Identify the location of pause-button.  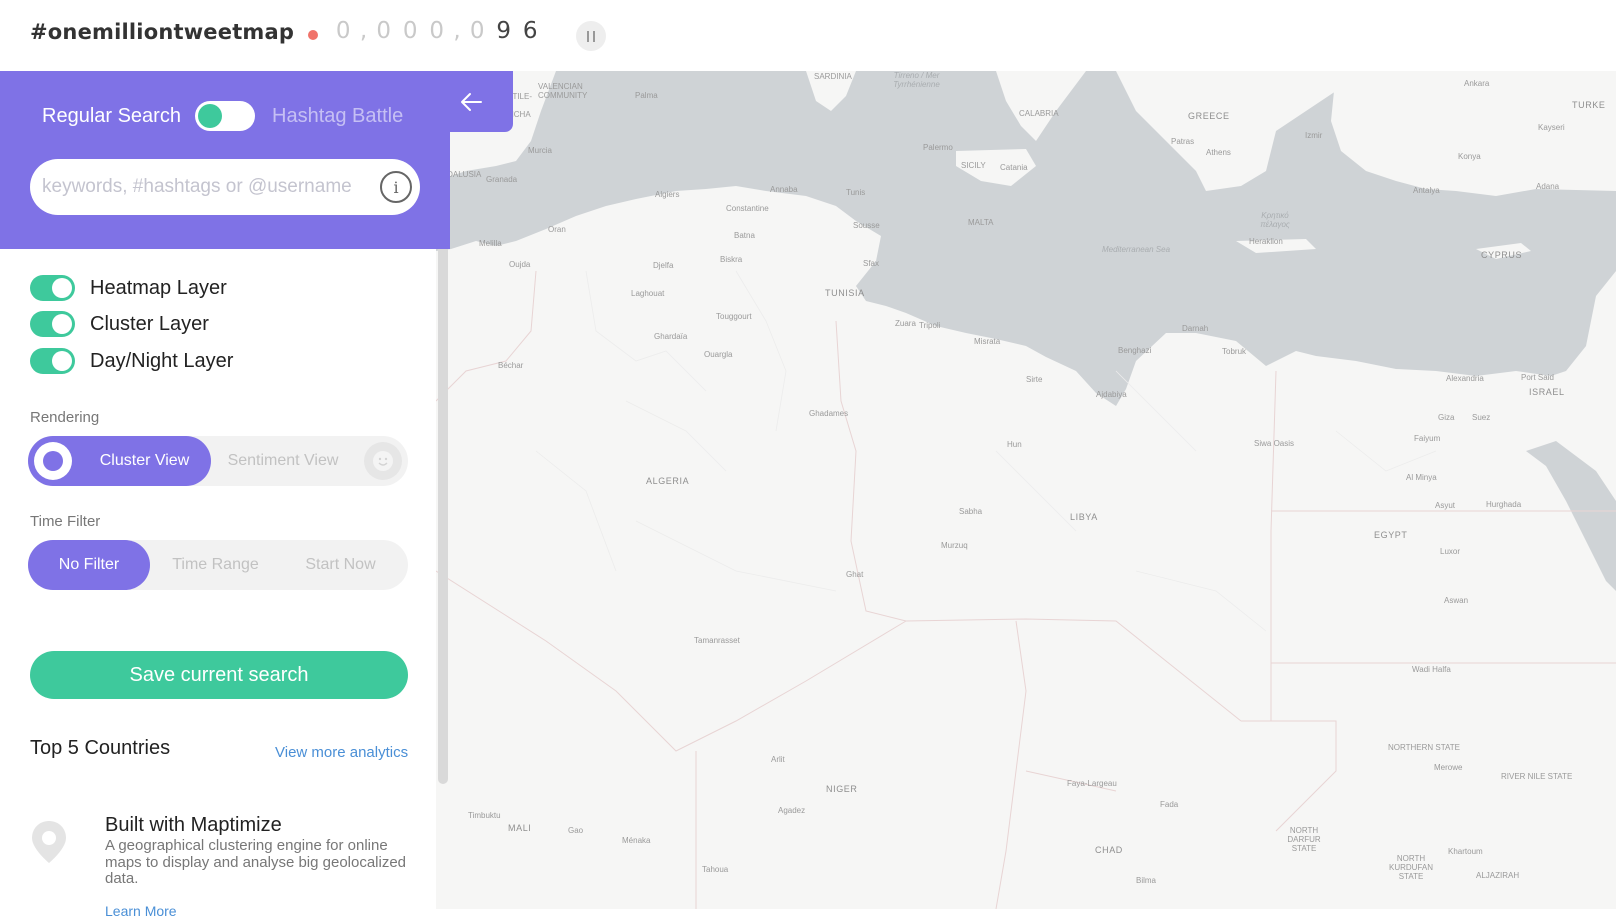
(591, 36).